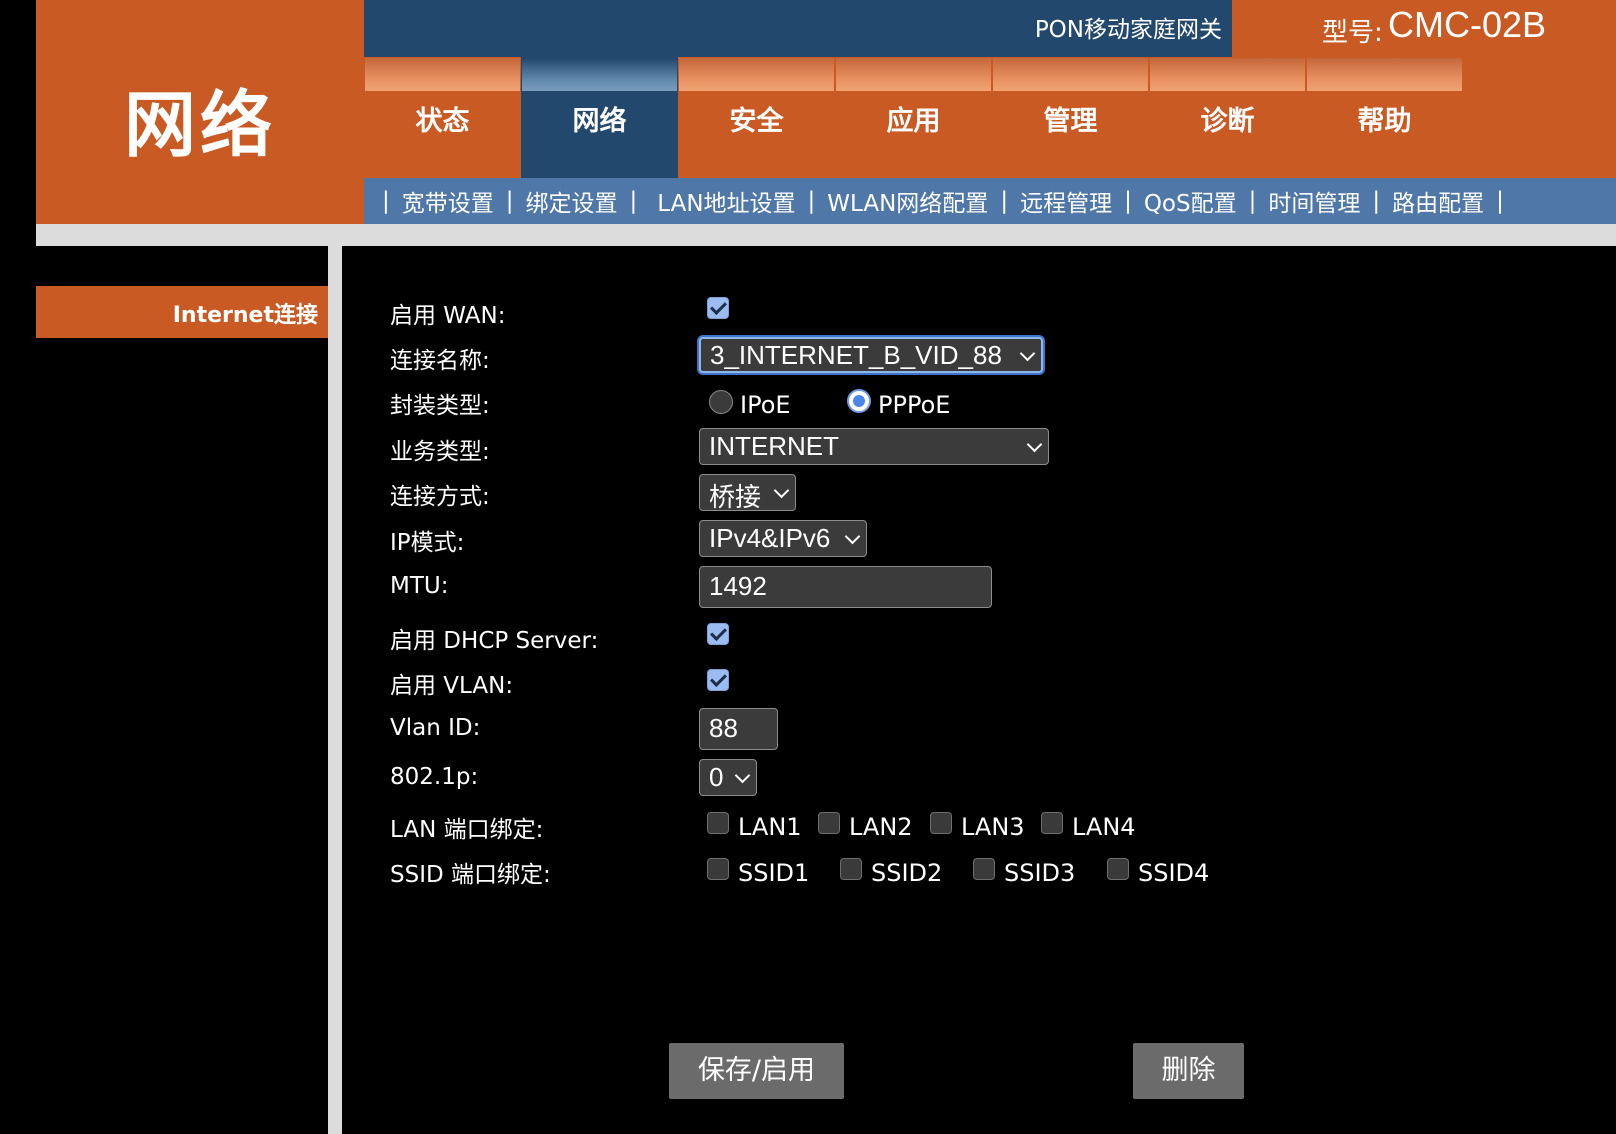 The height and width of the screenshot is (1134, 1616). What do you see at coordinates (448, 316) in the screenshot?
I see `enable-wan-label: 启用 WAN:` at bounding box center [448, 316].